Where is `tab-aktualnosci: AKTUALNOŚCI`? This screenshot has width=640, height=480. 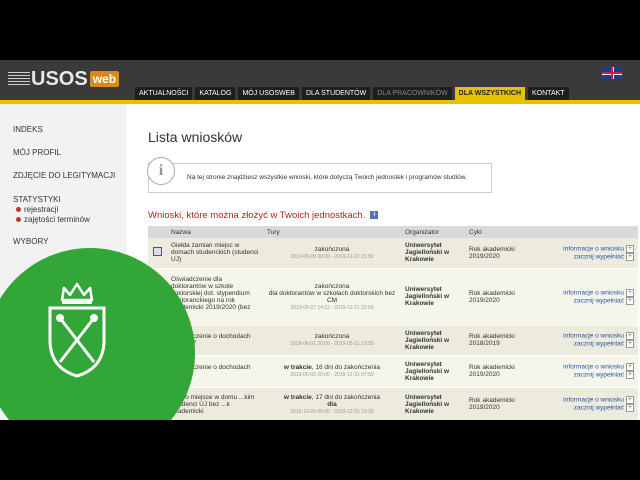
tab-aktualnosci: AKTUALNOŚCI is located at coordinates (164, 93).